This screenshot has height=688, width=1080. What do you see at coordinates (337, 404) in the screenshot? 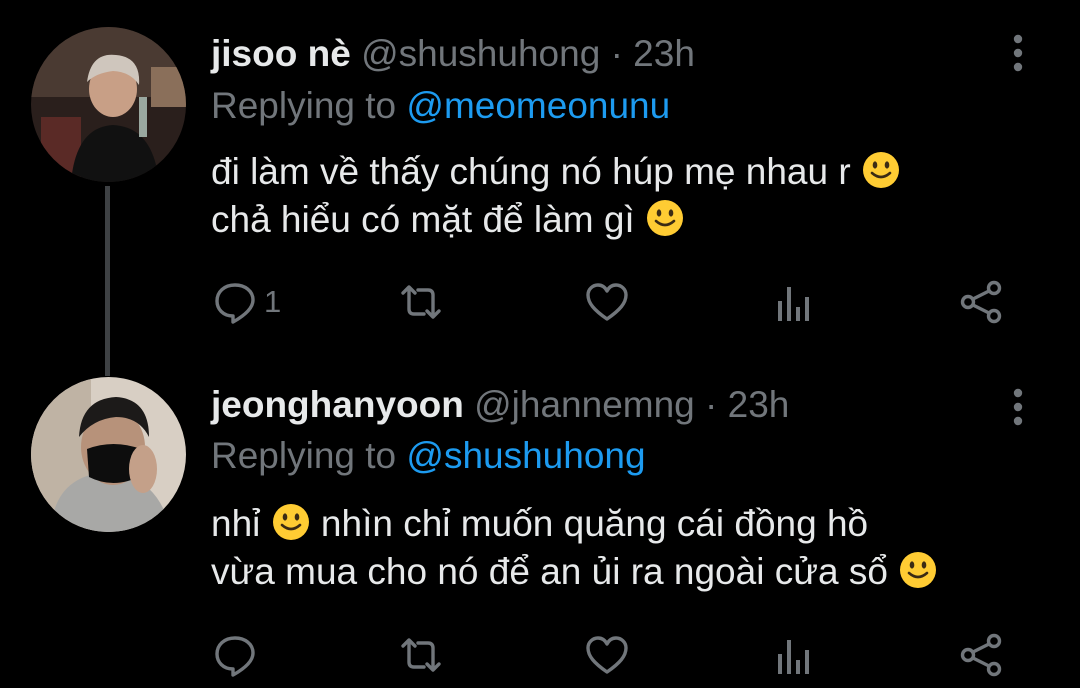
I see `display-name: jeonghanyoon` at bounding box center [337, 404].